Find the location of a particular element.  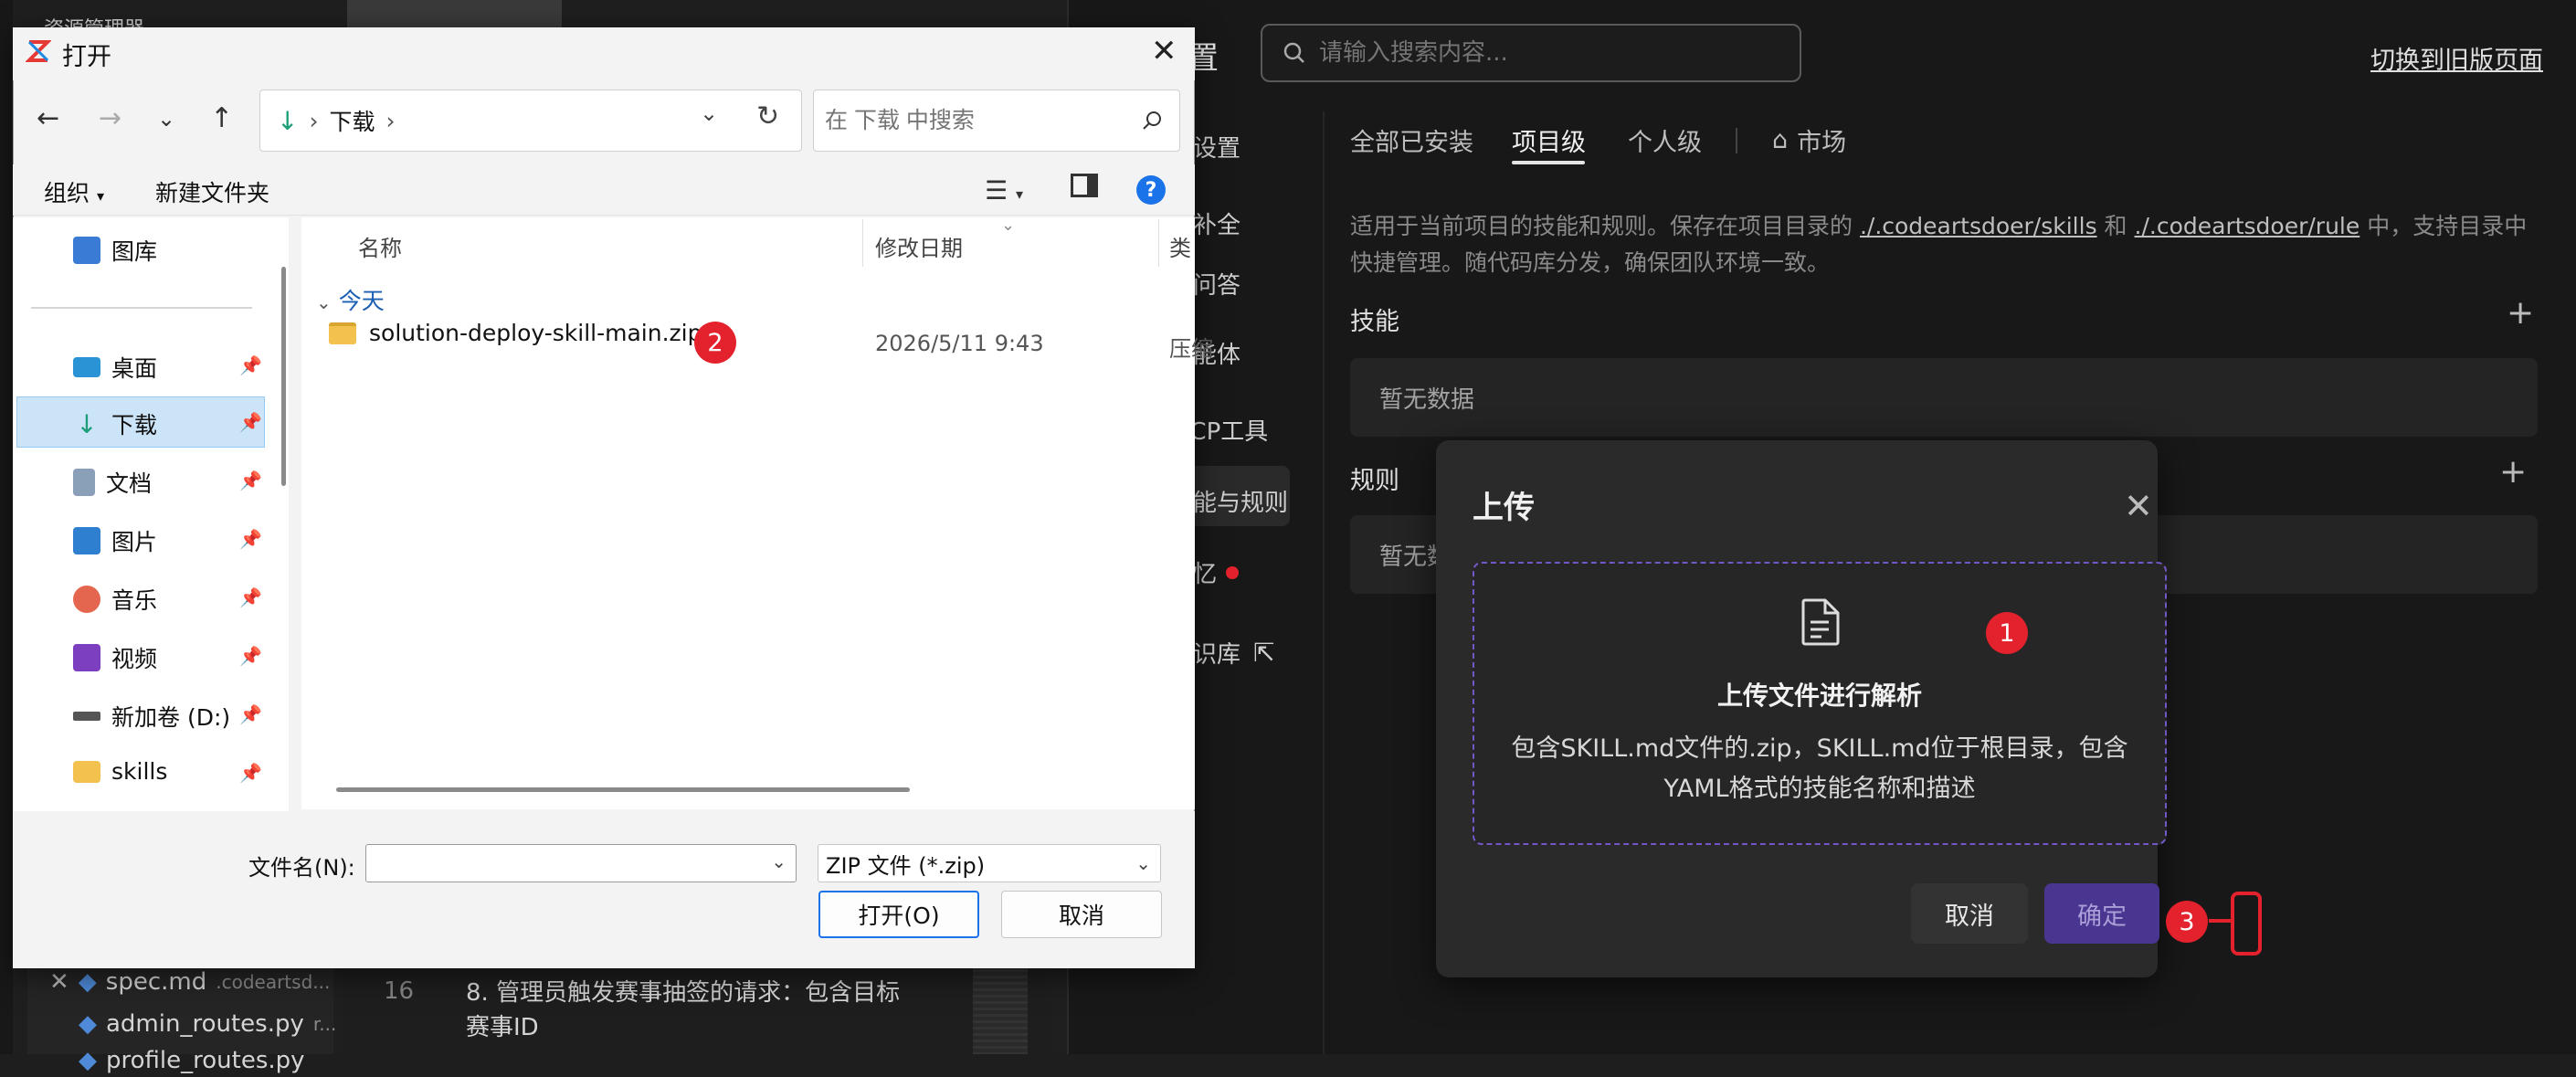

modal-confirm-button: 确定 is located at coordinates (2101, 913).